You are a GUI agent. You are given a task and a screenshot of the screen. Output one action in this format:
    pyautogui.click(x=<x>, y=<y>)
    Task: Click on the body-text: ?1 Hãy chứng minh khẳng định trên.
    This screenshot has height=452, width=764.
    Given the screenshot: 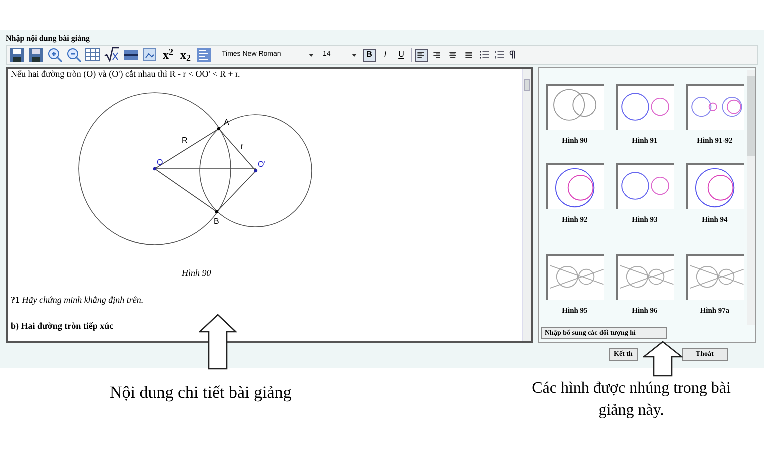 What is the action you would take?
    pyautogui.click(x=77, y=300)
    